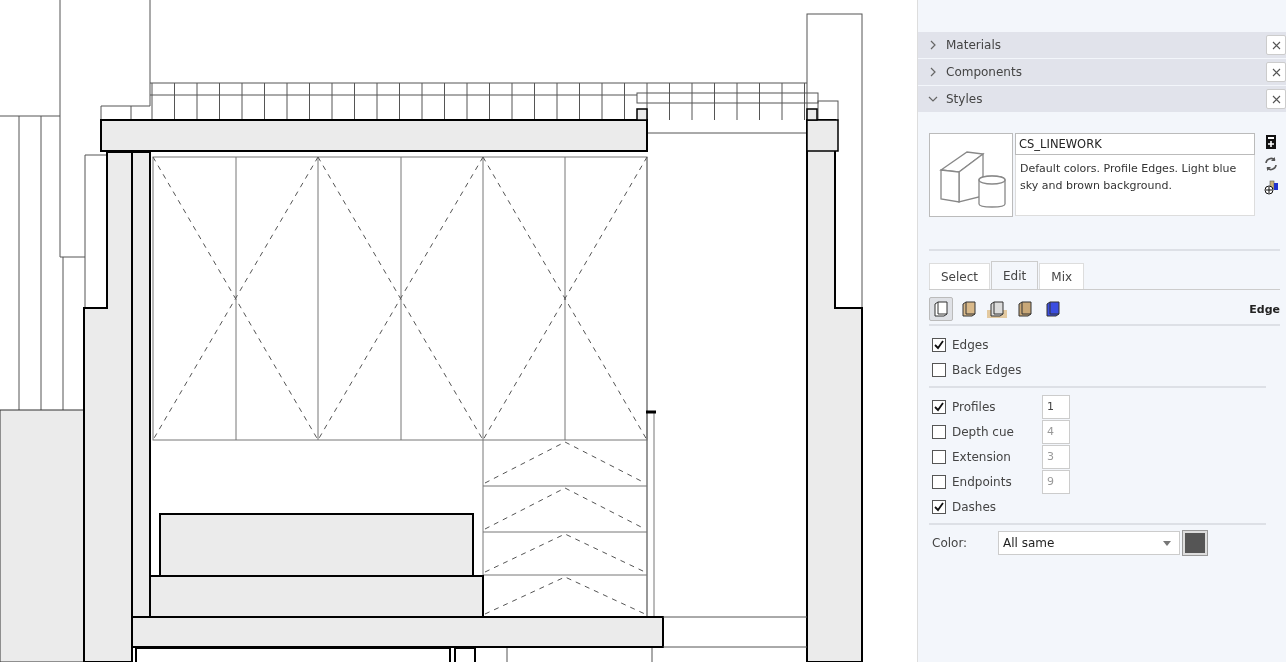 The width and height of the screenshot is (1286, 662). Describe the element at coordinates (983, 431) in the screenshot. I see `checkbox-label: Depth cue` at that location.